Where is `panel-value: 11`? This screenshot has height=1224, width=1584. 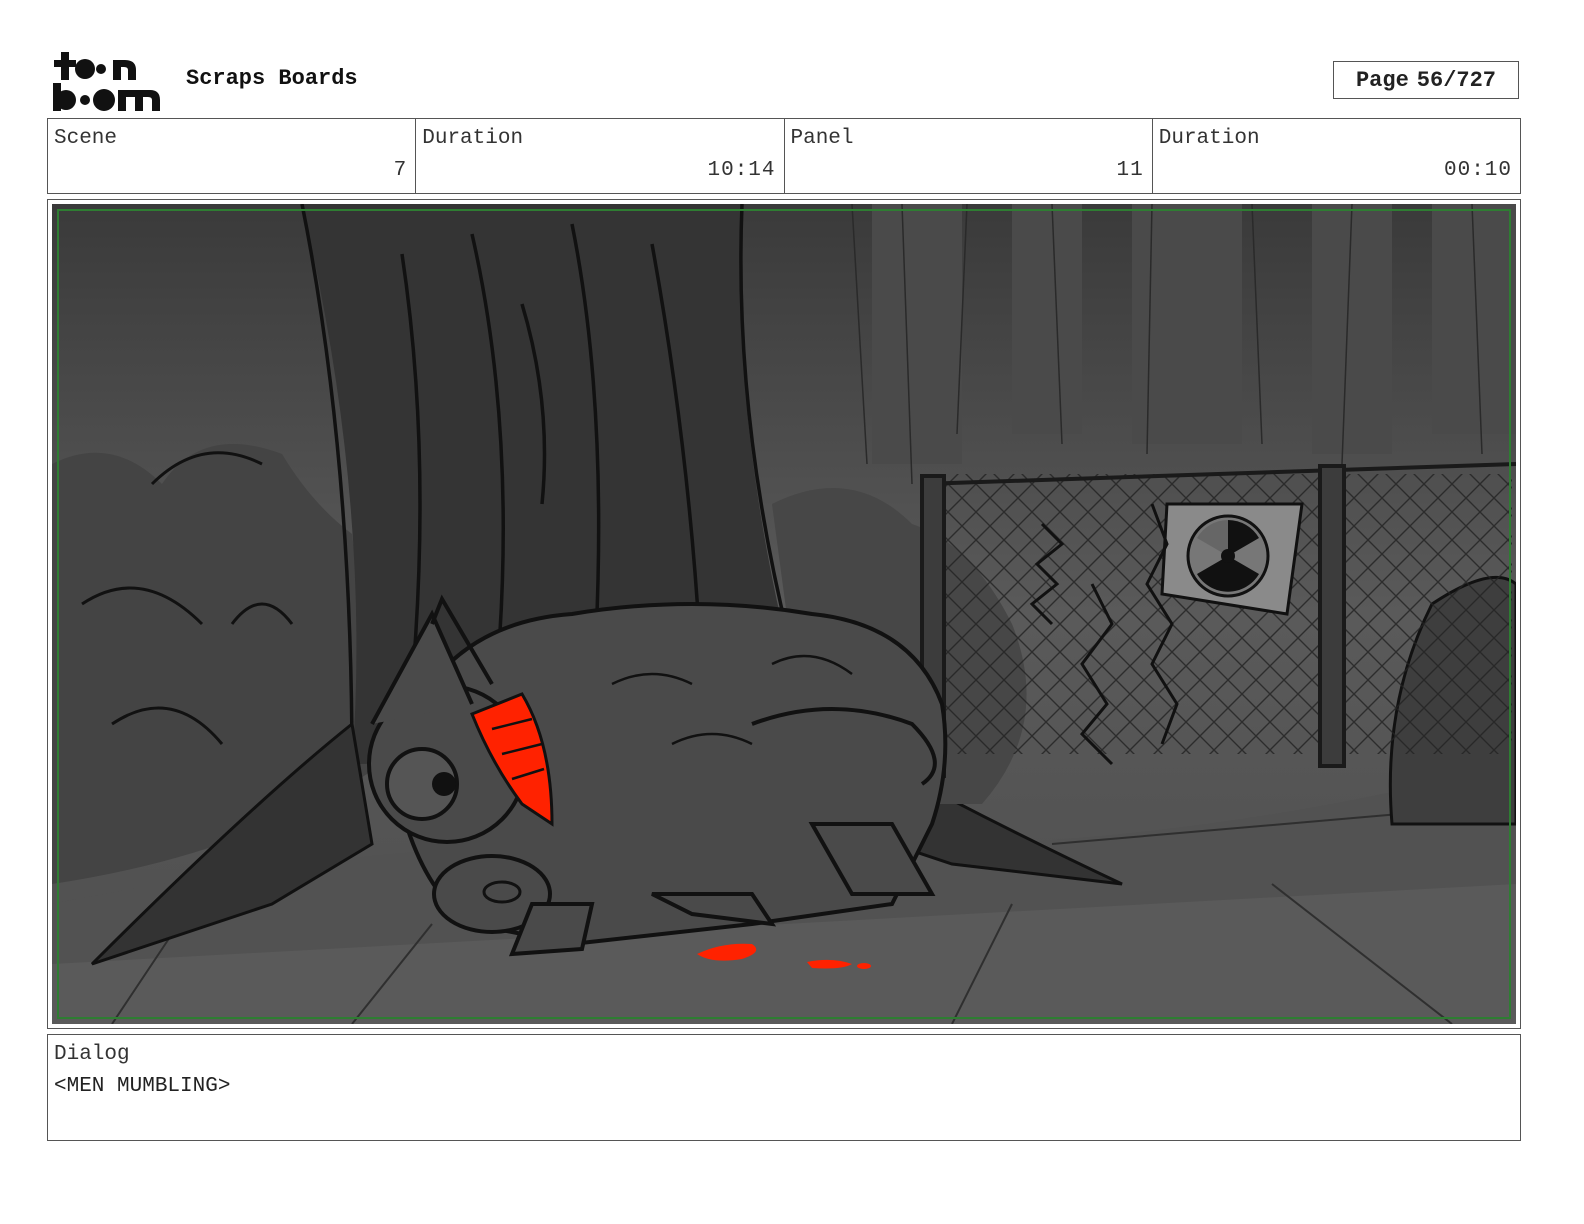
panel-value: 11 is located at coordinates (1130, 170).